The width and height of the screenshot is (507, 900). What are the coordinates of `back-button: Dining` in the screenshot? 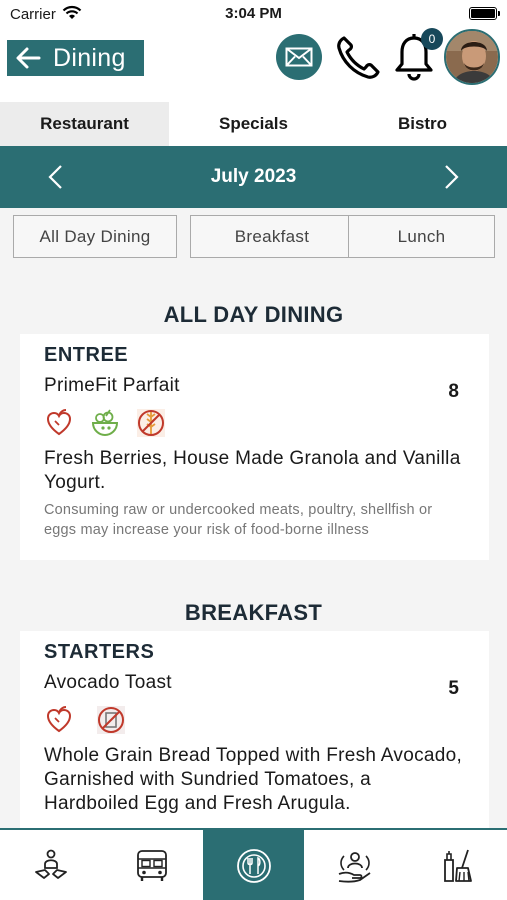 It's located at (75, 58).